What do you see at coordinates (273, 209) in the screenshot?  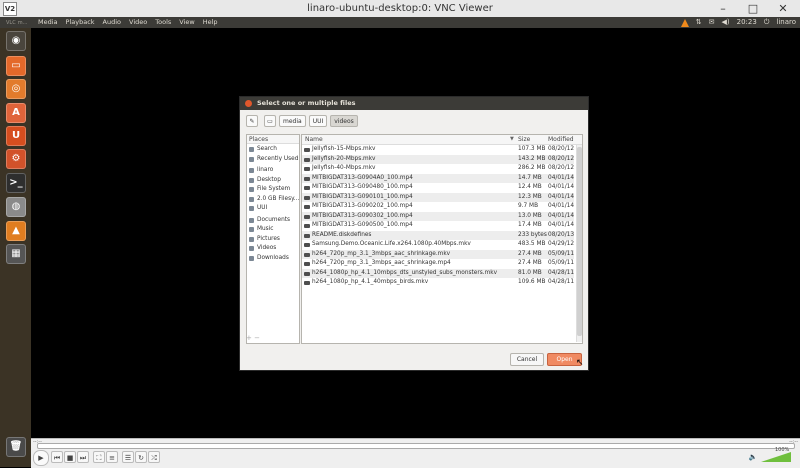 I see `places-item: UUI` at bounding box center [273, 209].